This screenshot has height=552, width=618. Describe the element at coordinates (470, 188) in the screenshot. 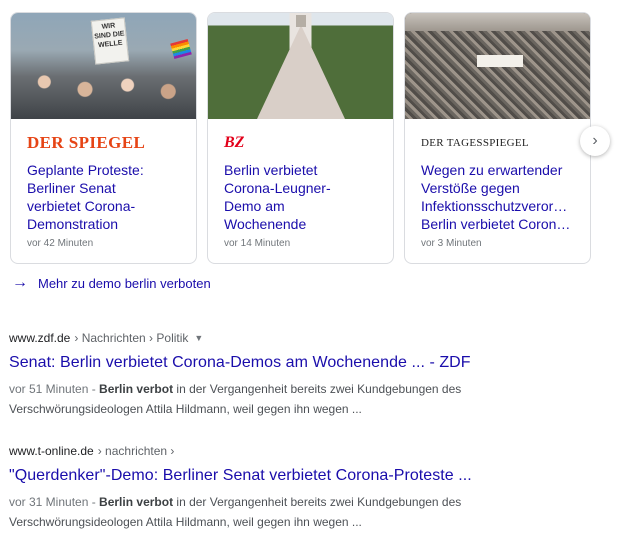

I see `headline-line: Verstöße gegen` at that location.